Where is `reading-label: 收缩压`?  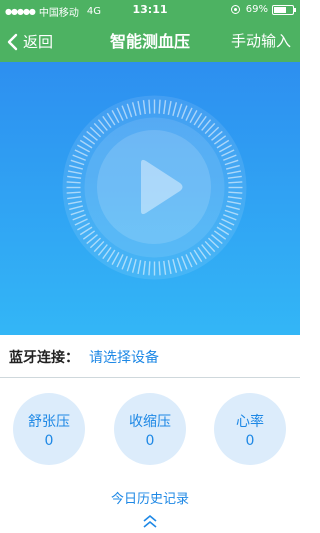 reading-label: 收缩压 is located at coordinates (150, 422).